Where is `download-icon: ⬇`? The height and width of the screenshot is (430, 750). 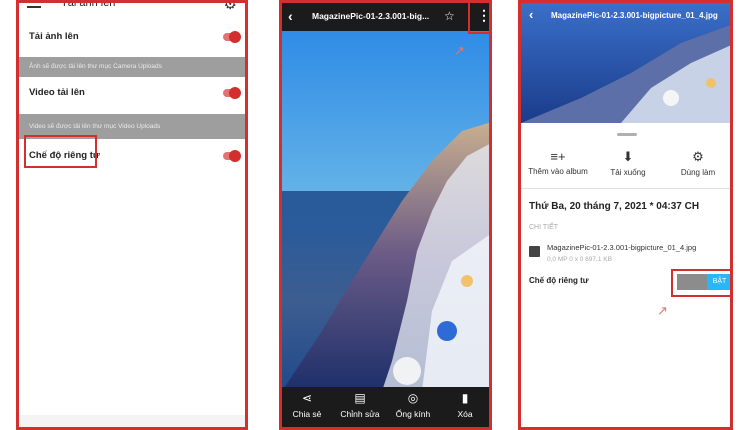 download-icon: ⬇ is located at coordinates (628, 156).